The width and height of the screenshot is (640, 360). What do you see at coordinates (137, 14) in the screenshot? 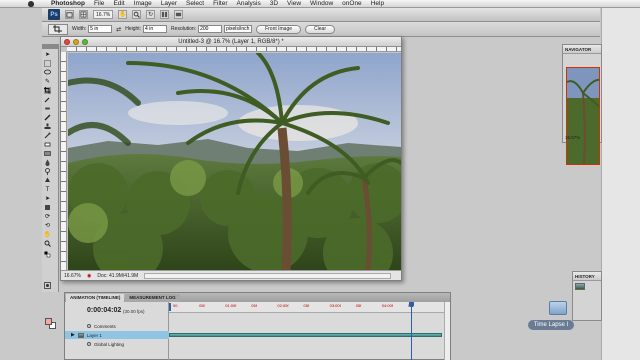
I see `zoom-icon` at bounding box center [137, 14].